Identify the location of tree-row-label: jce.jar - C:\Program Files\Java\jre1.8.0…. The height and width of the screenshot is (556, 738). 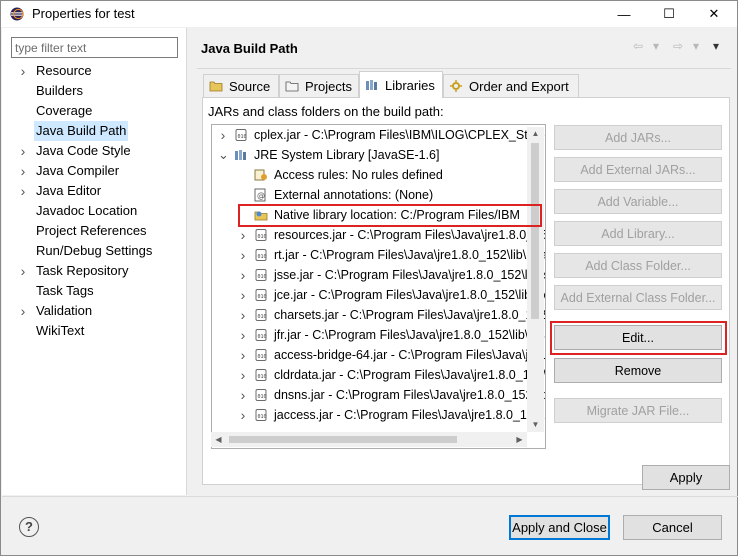
(410, 295).